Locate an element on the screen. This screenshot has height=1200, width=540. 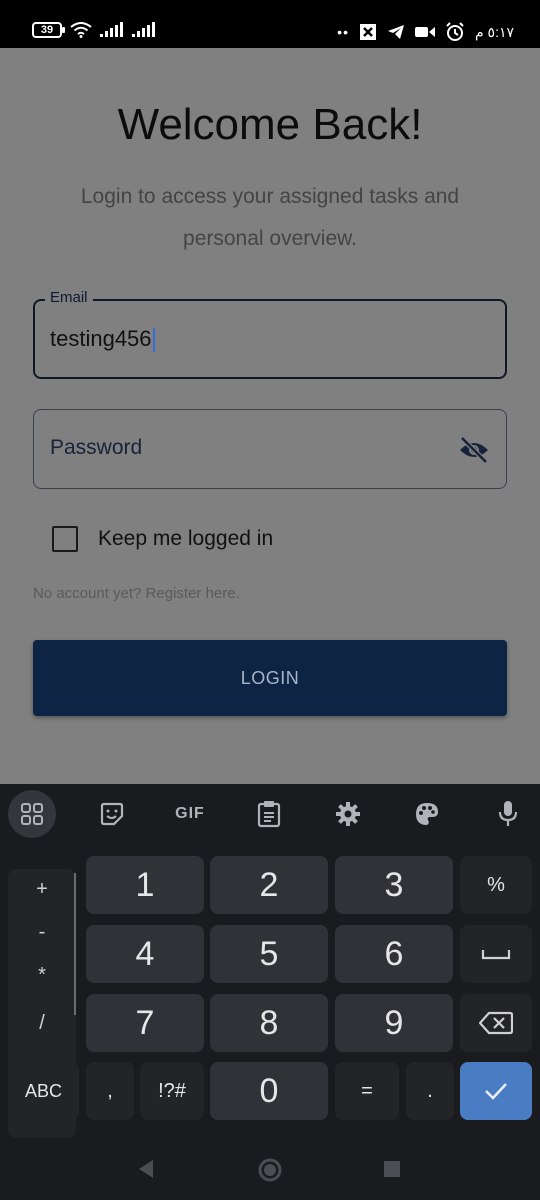
text-caret is located at coordinates (153, 340).